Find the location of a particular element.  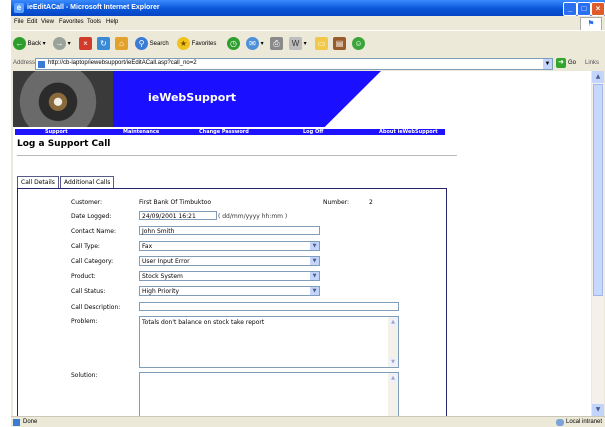

back-button: ← Back ▾ is located at coordinates (29, 44).